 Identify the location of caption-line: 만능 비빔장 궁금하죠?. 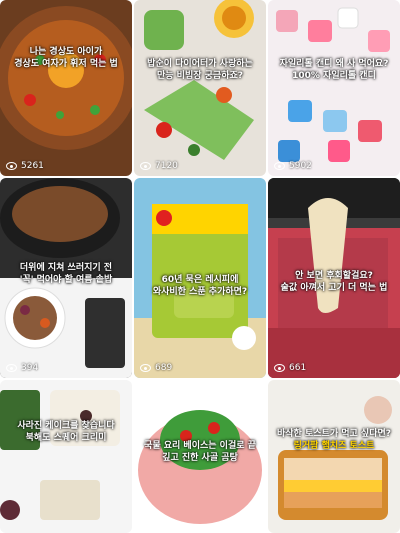
(199, 76).